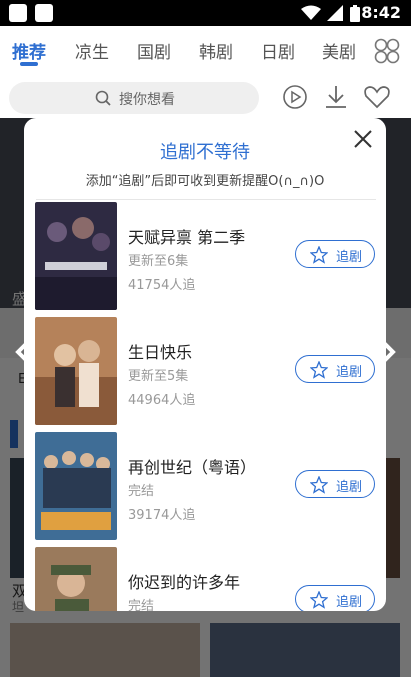 Image resolution: width=411 pixels, height=677 pixels. I want to click on favorite-icon, so click(377, 97).